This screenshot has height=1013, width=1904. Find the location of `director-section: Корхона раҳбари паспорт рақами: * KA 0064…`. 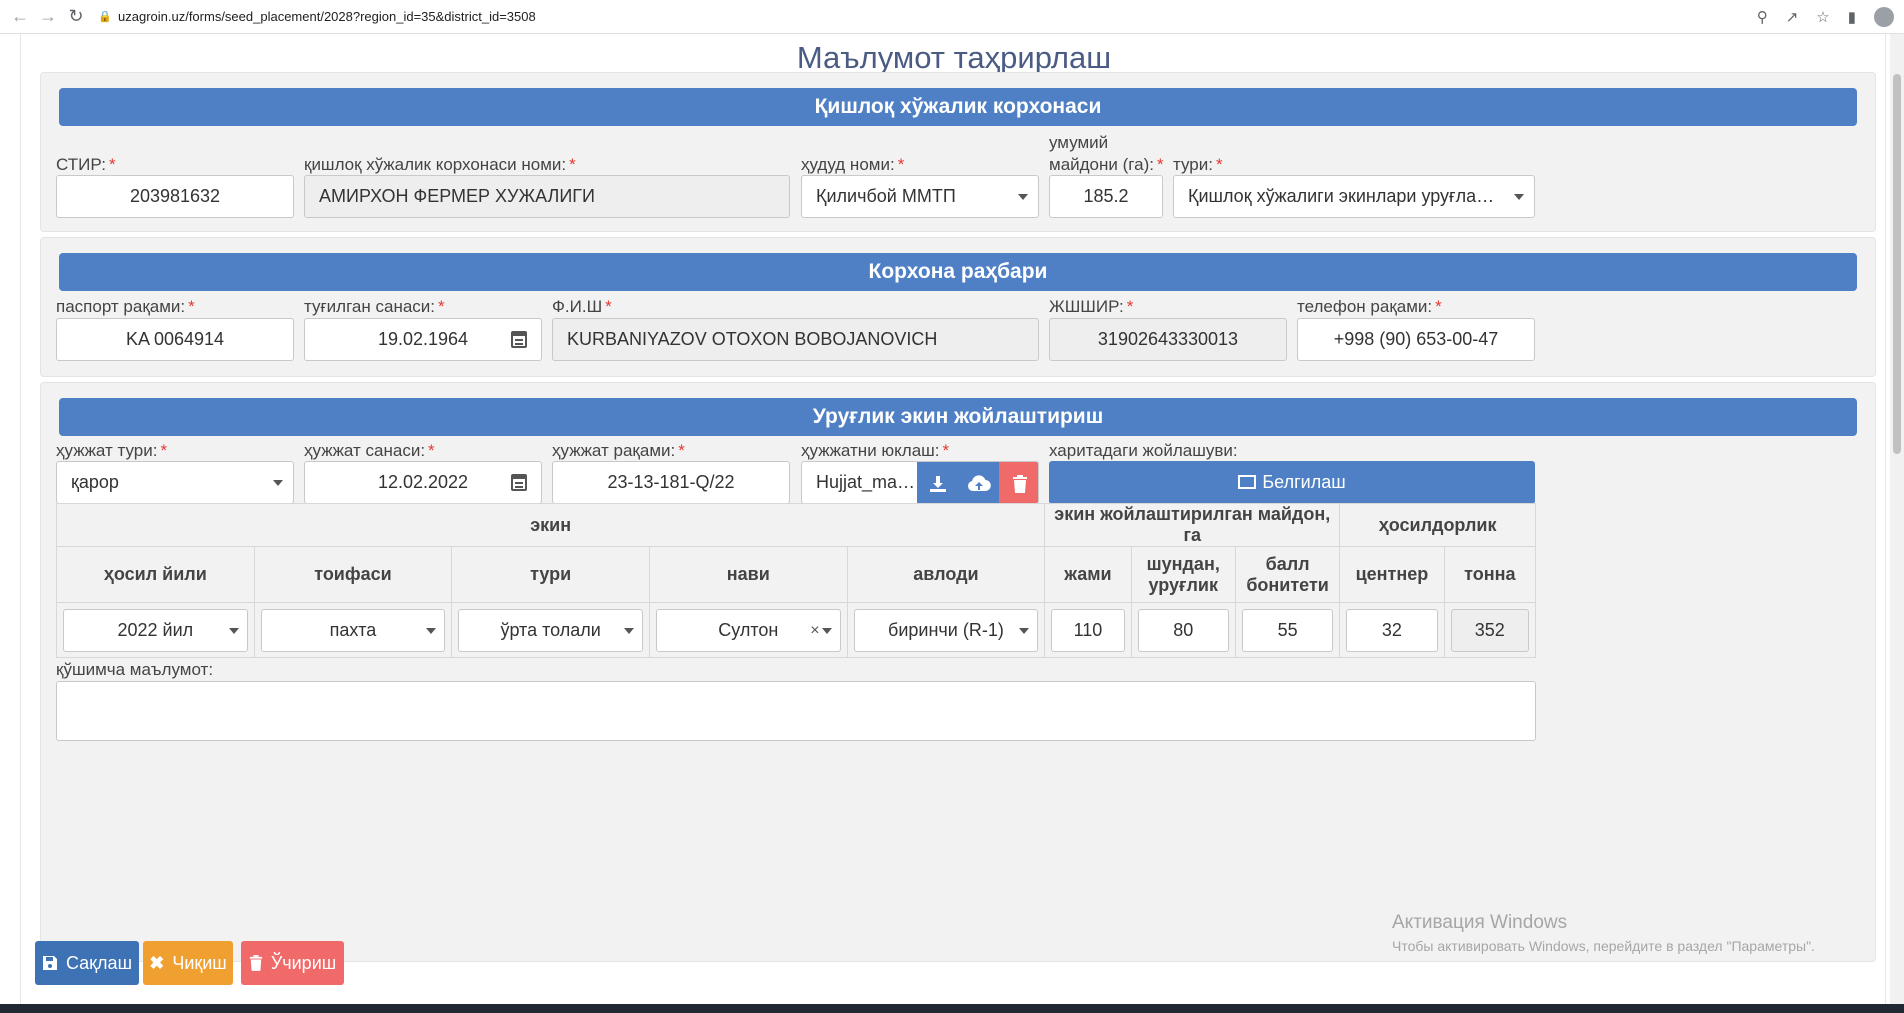

director-section: Корхона раҳбари паспорт рақами: * KA 0064… is located at coordinates (958, 307).